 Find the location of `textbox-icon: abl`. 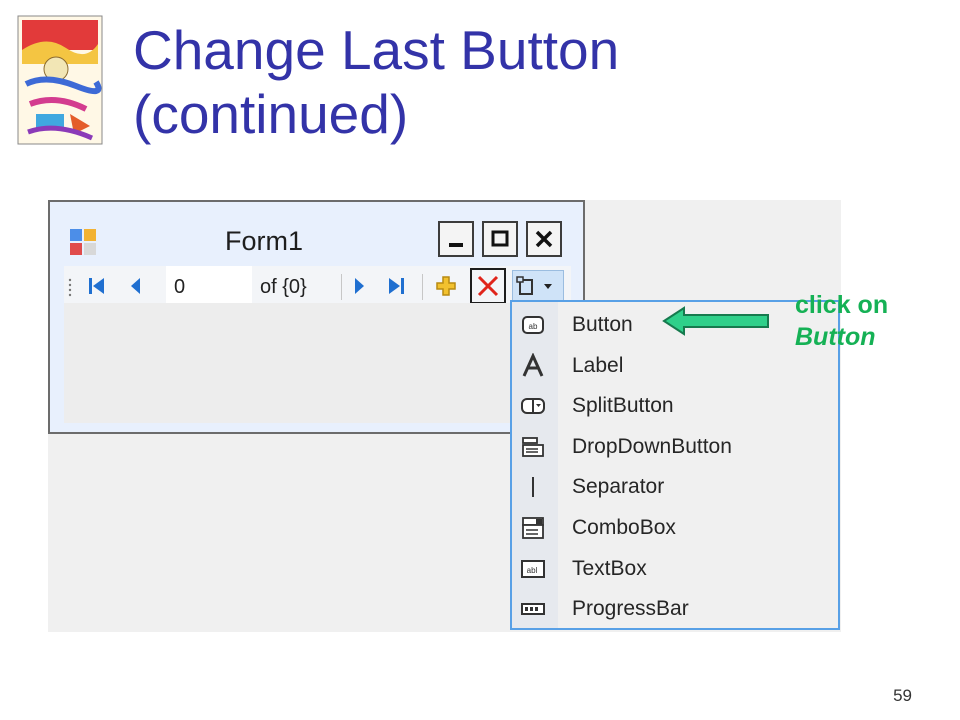

textbox-icon: abl is located at coordinates (533, 569).